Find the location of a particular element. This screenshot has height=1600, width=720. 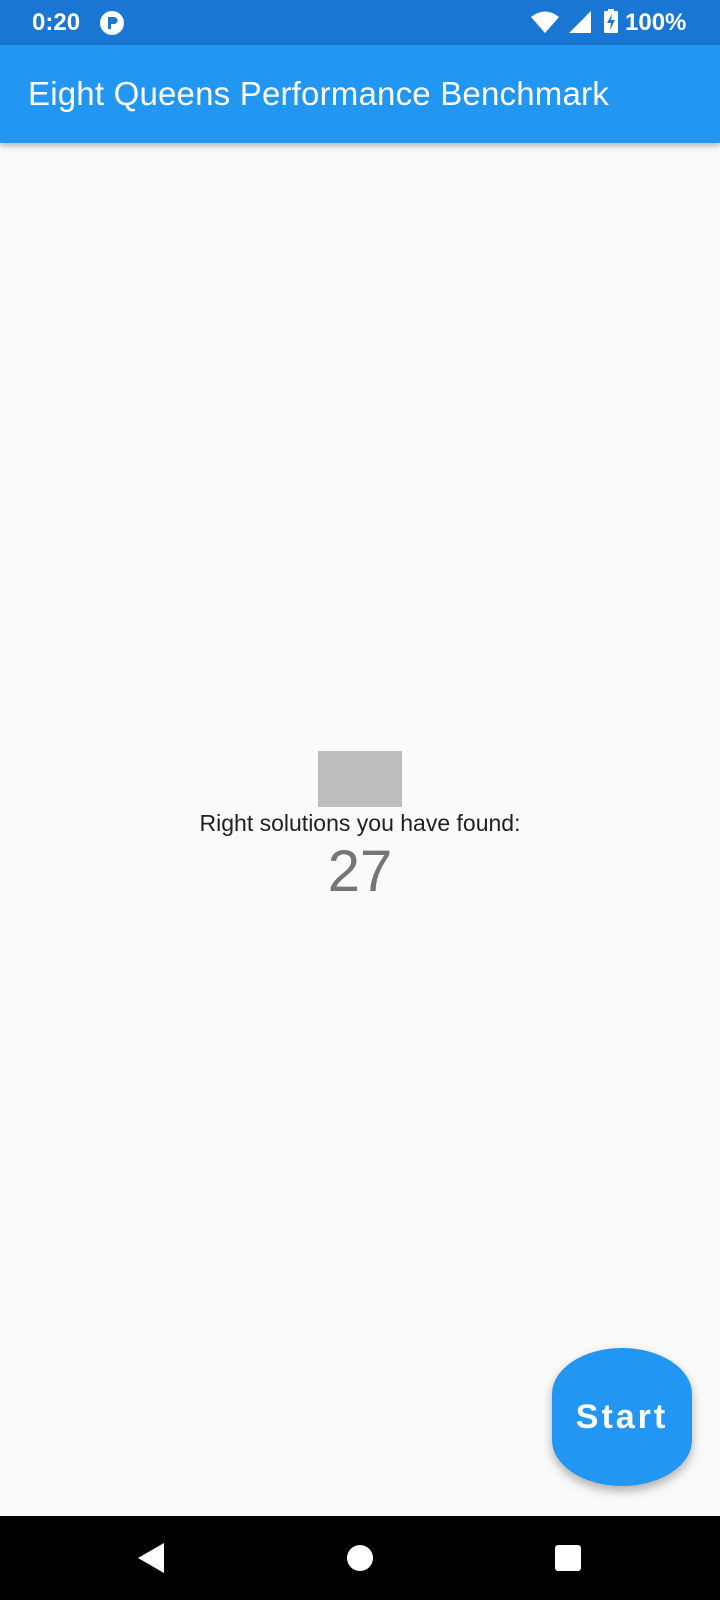

image-placeholder is located at coordinates (360, 779).